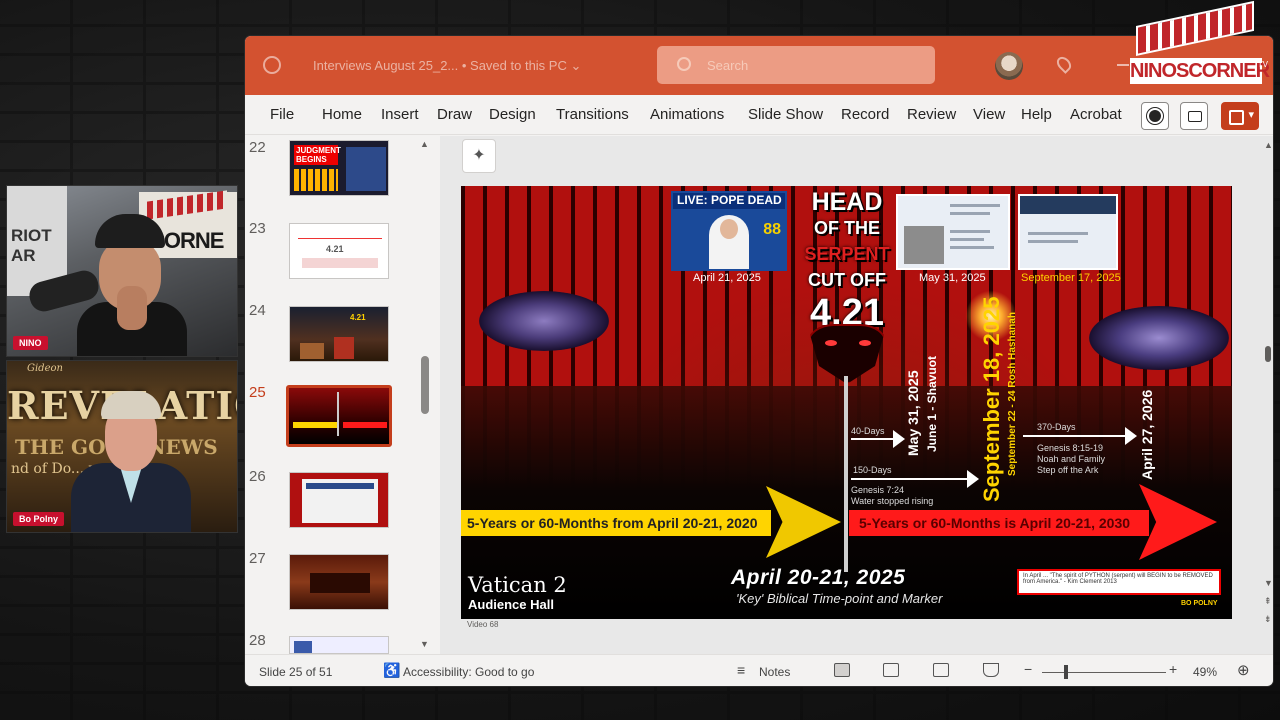 The width and height of the screenshot is (1280, 720). I want to click on nametag-bo: Bo Polny, so click(39, 519).